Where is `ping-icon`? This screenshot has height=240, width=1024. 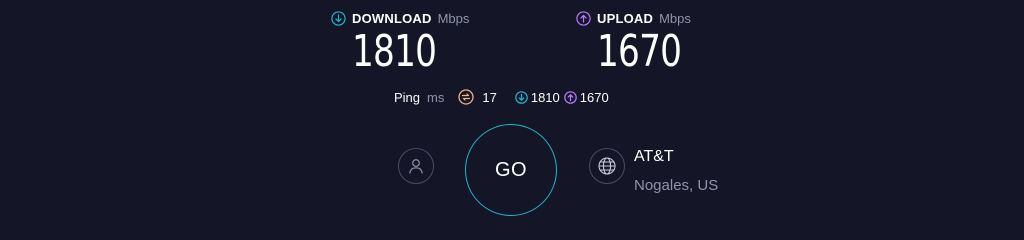 ping-icon is located at coordinates (466, 97).